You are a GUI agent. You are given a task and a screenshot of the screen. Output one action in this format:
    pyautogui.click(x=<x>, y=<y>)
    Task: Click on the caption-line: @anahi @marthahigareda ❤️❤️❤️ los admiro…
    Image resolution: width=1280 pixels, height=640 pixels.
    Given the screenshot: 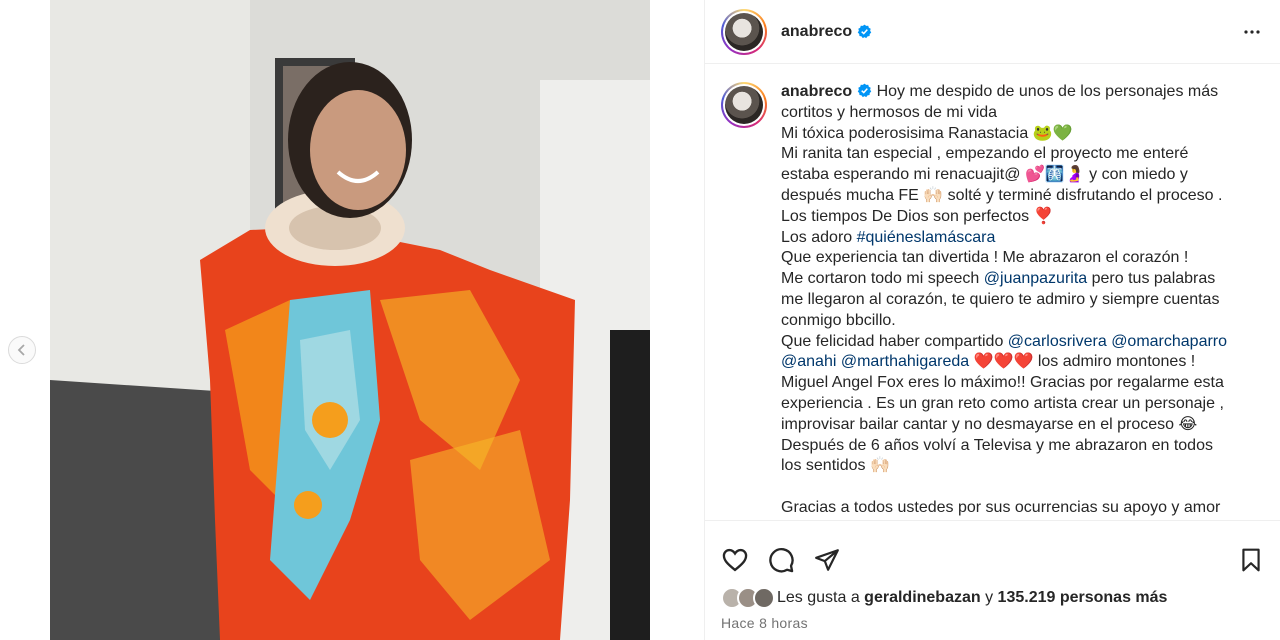 What is the action you would take?
    pyautogui.click(x=1021, y=362)
    